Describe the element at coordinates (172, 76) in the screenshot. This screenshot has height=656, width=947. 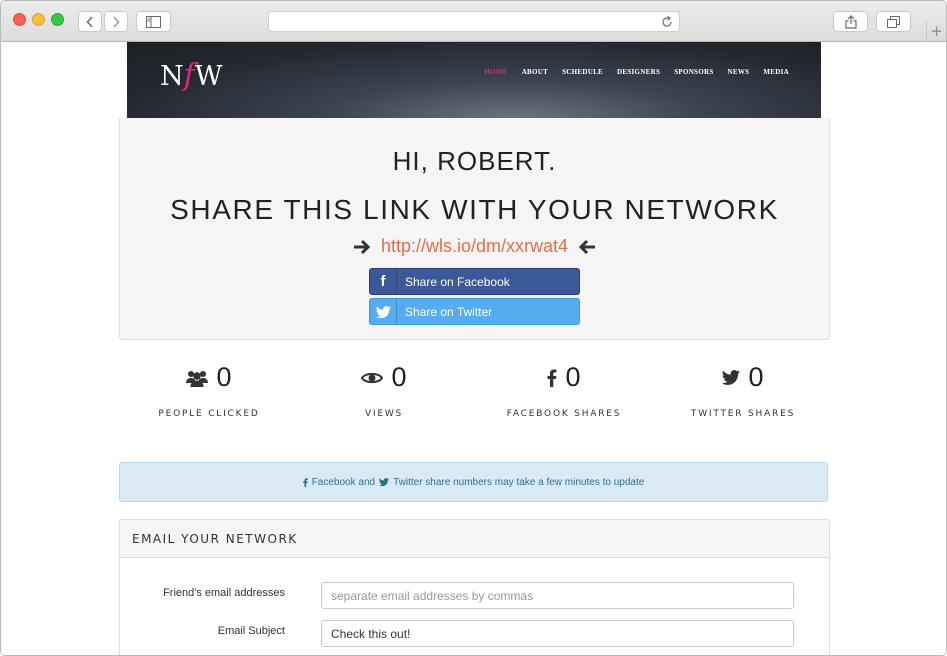
I see `logo-letter-n: N` at that location.